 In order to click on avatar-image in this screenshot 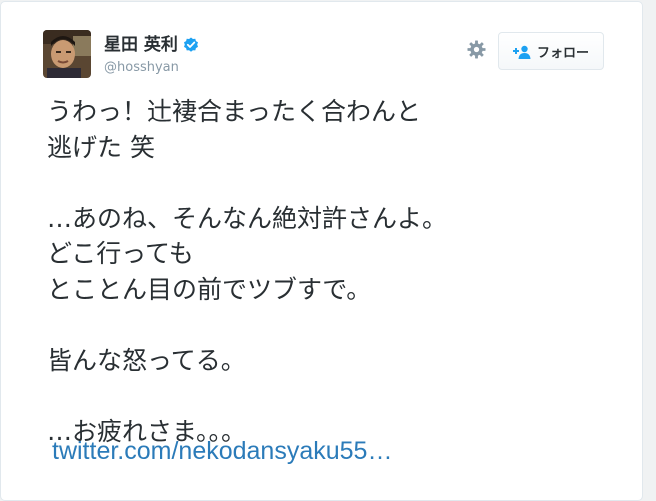, I will do `click(67, 54)`.